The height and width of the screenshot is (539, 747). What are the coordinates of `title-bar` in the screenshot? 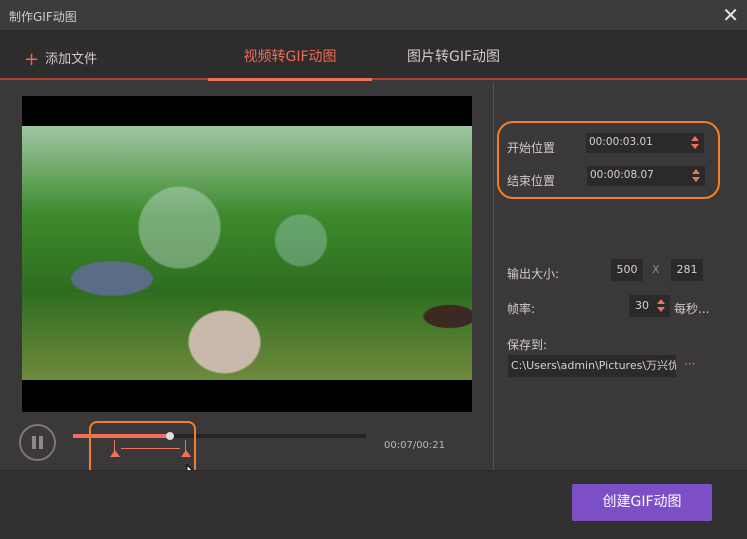 It's located at (373, 15).